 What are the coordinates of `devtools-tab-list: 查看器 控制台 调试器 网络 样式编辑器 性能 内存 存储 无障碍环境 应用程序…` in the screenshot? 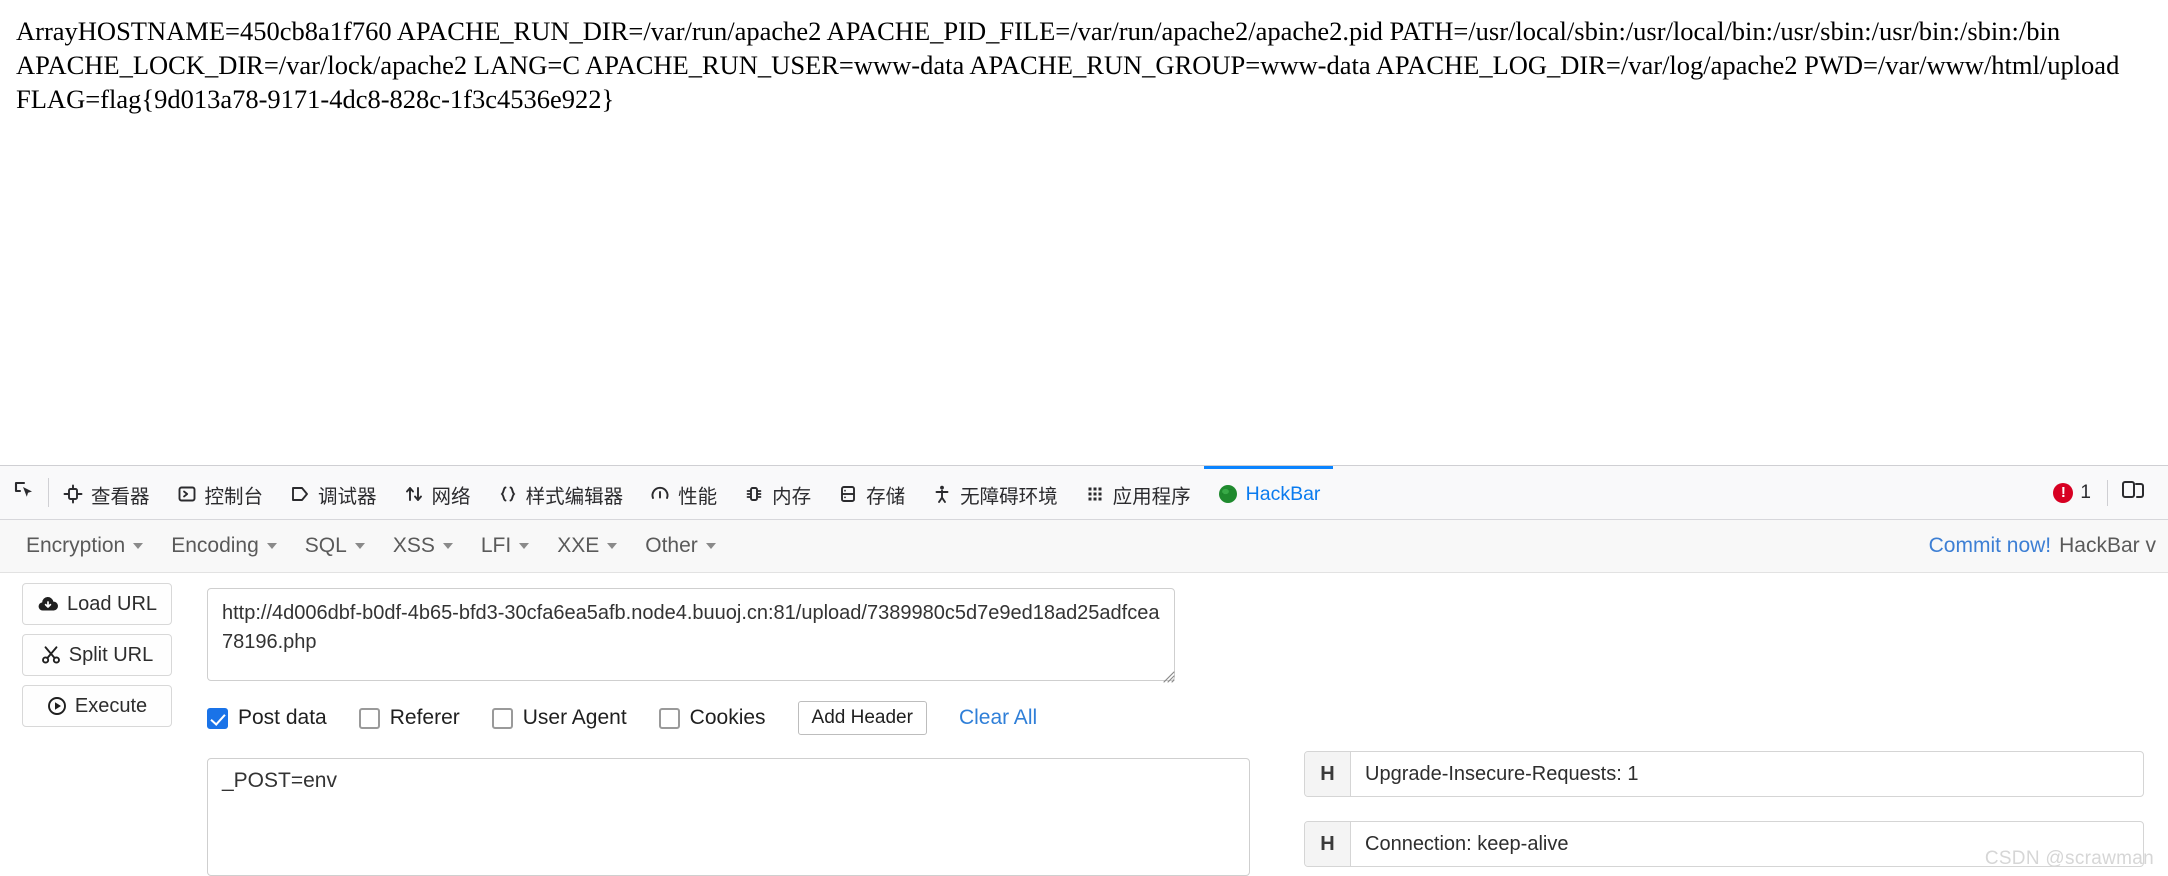 It's located at (1043, 492).